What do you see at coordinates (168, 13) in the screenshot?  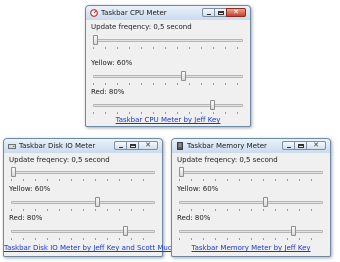 I see `title-bar: Taskbar CPU Meter ✕` at bounding box center [168, 13].